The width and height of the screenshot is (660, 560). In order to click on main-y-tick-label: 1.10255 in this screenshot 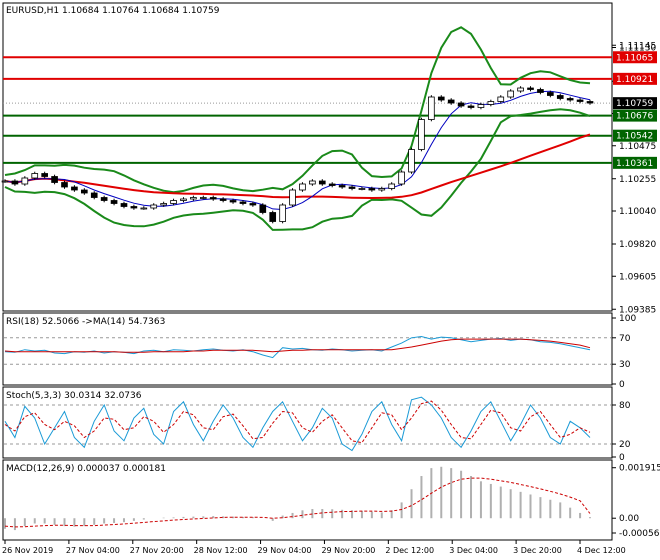, I will do `click(637, 180)`.